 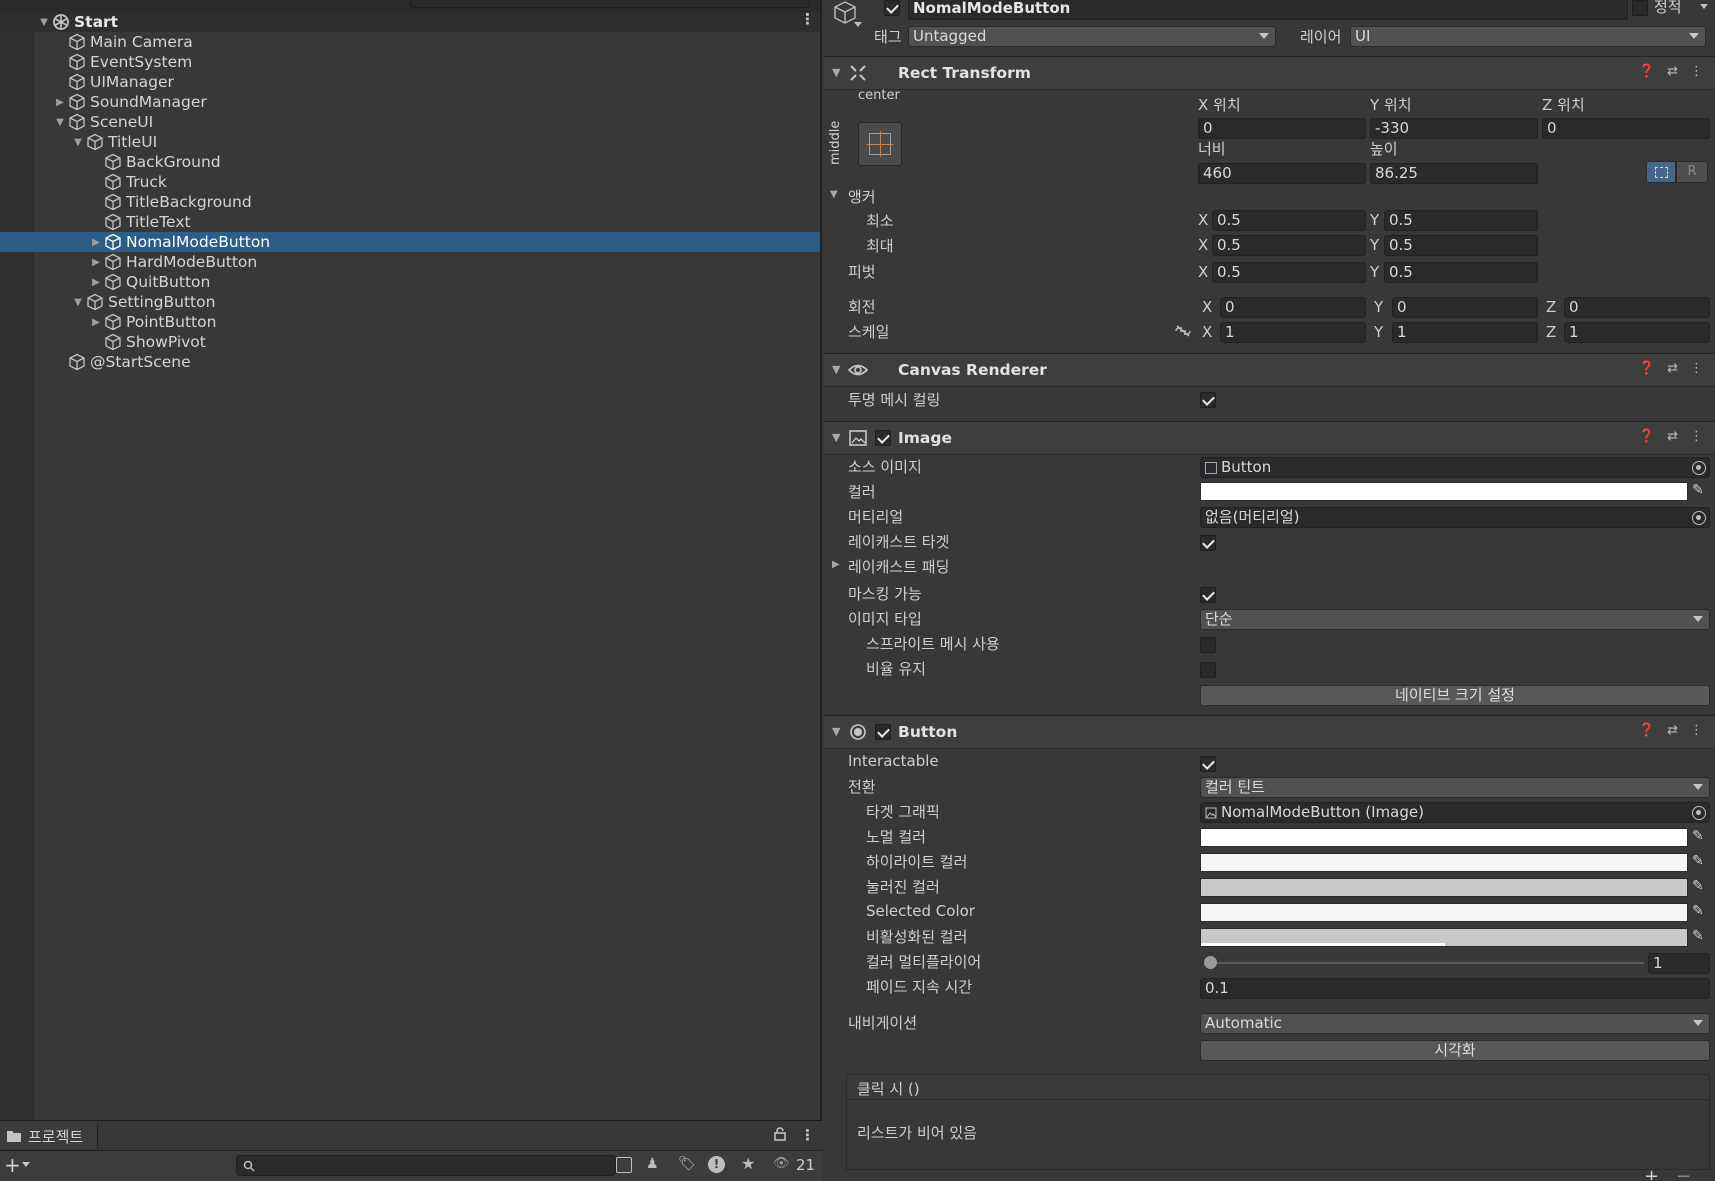 I want to click on hierarchy-item: Main Camera, so click(x=410, y=42).